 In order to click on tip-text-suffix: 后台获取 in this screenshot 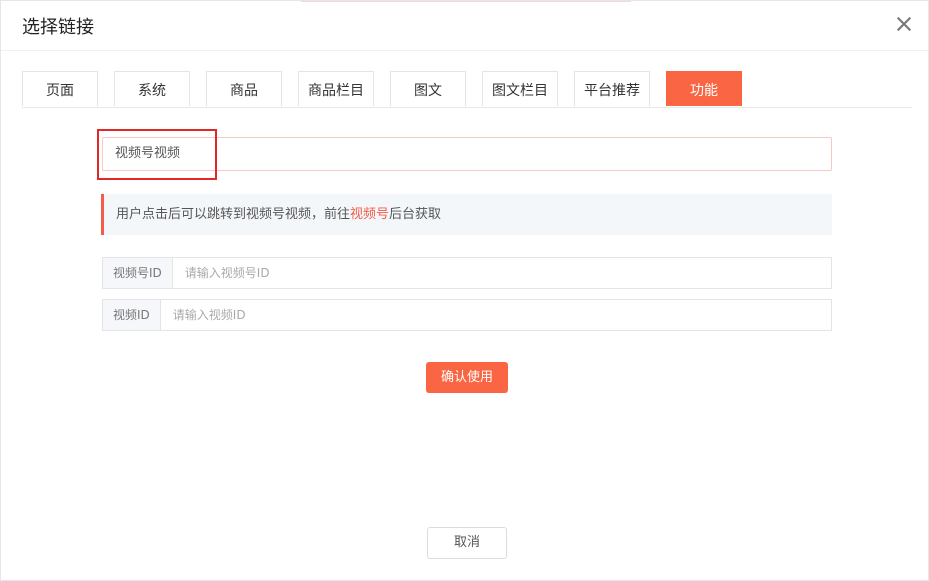, I will do `click(415, 214)`.